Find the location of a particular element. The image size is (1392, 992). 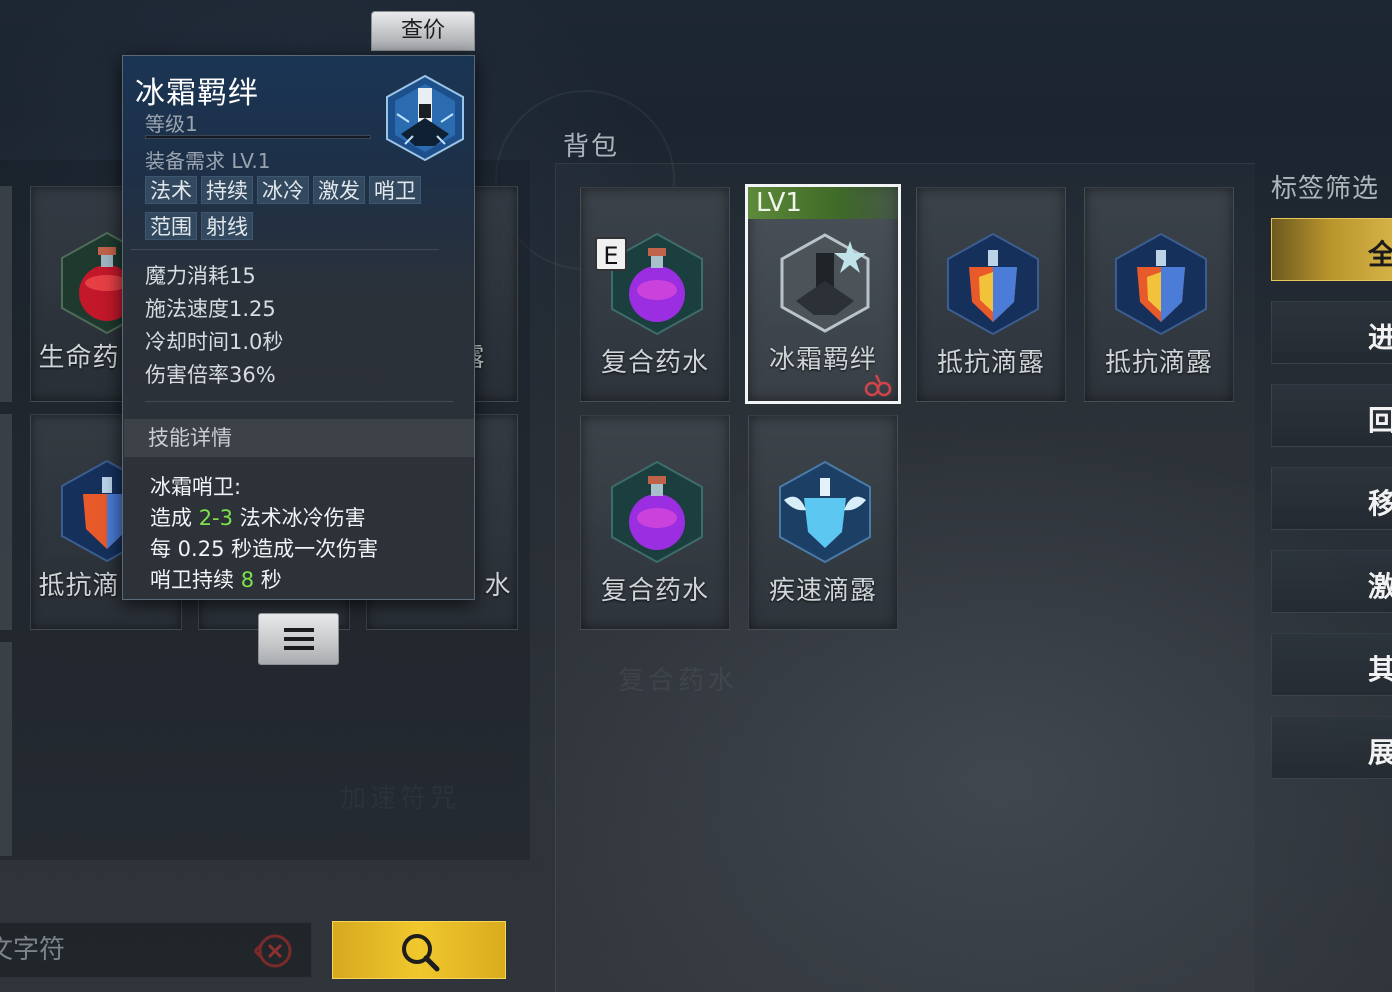

menu-button is located at coordinates (298, 639).